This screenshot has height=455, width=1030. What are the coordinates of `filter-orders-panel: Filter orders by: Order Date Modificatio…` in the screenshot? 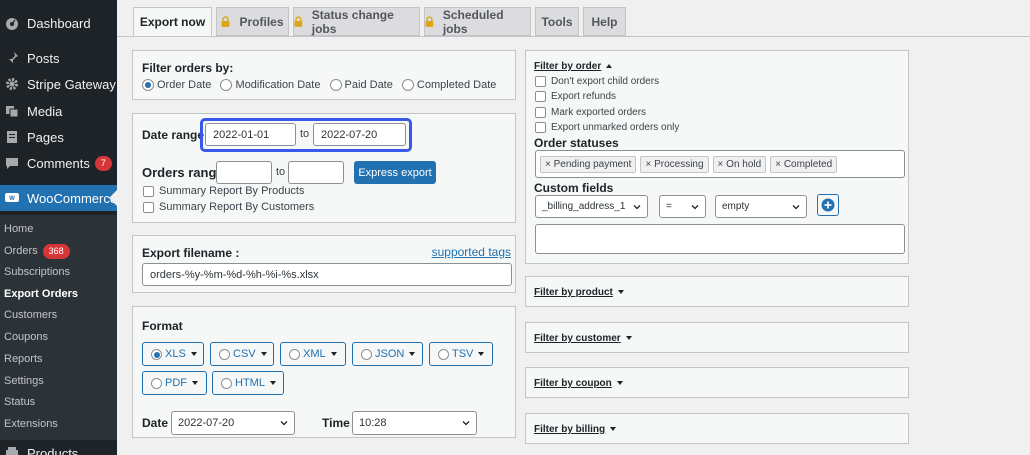 It's located at (324, 75).